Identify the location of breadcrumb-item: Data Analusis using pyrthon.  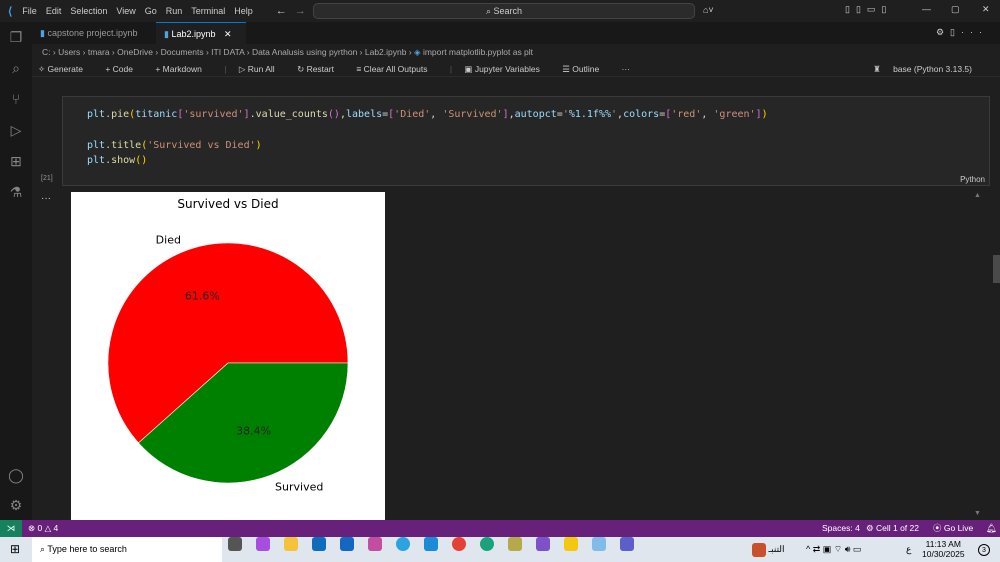
(304, 52).